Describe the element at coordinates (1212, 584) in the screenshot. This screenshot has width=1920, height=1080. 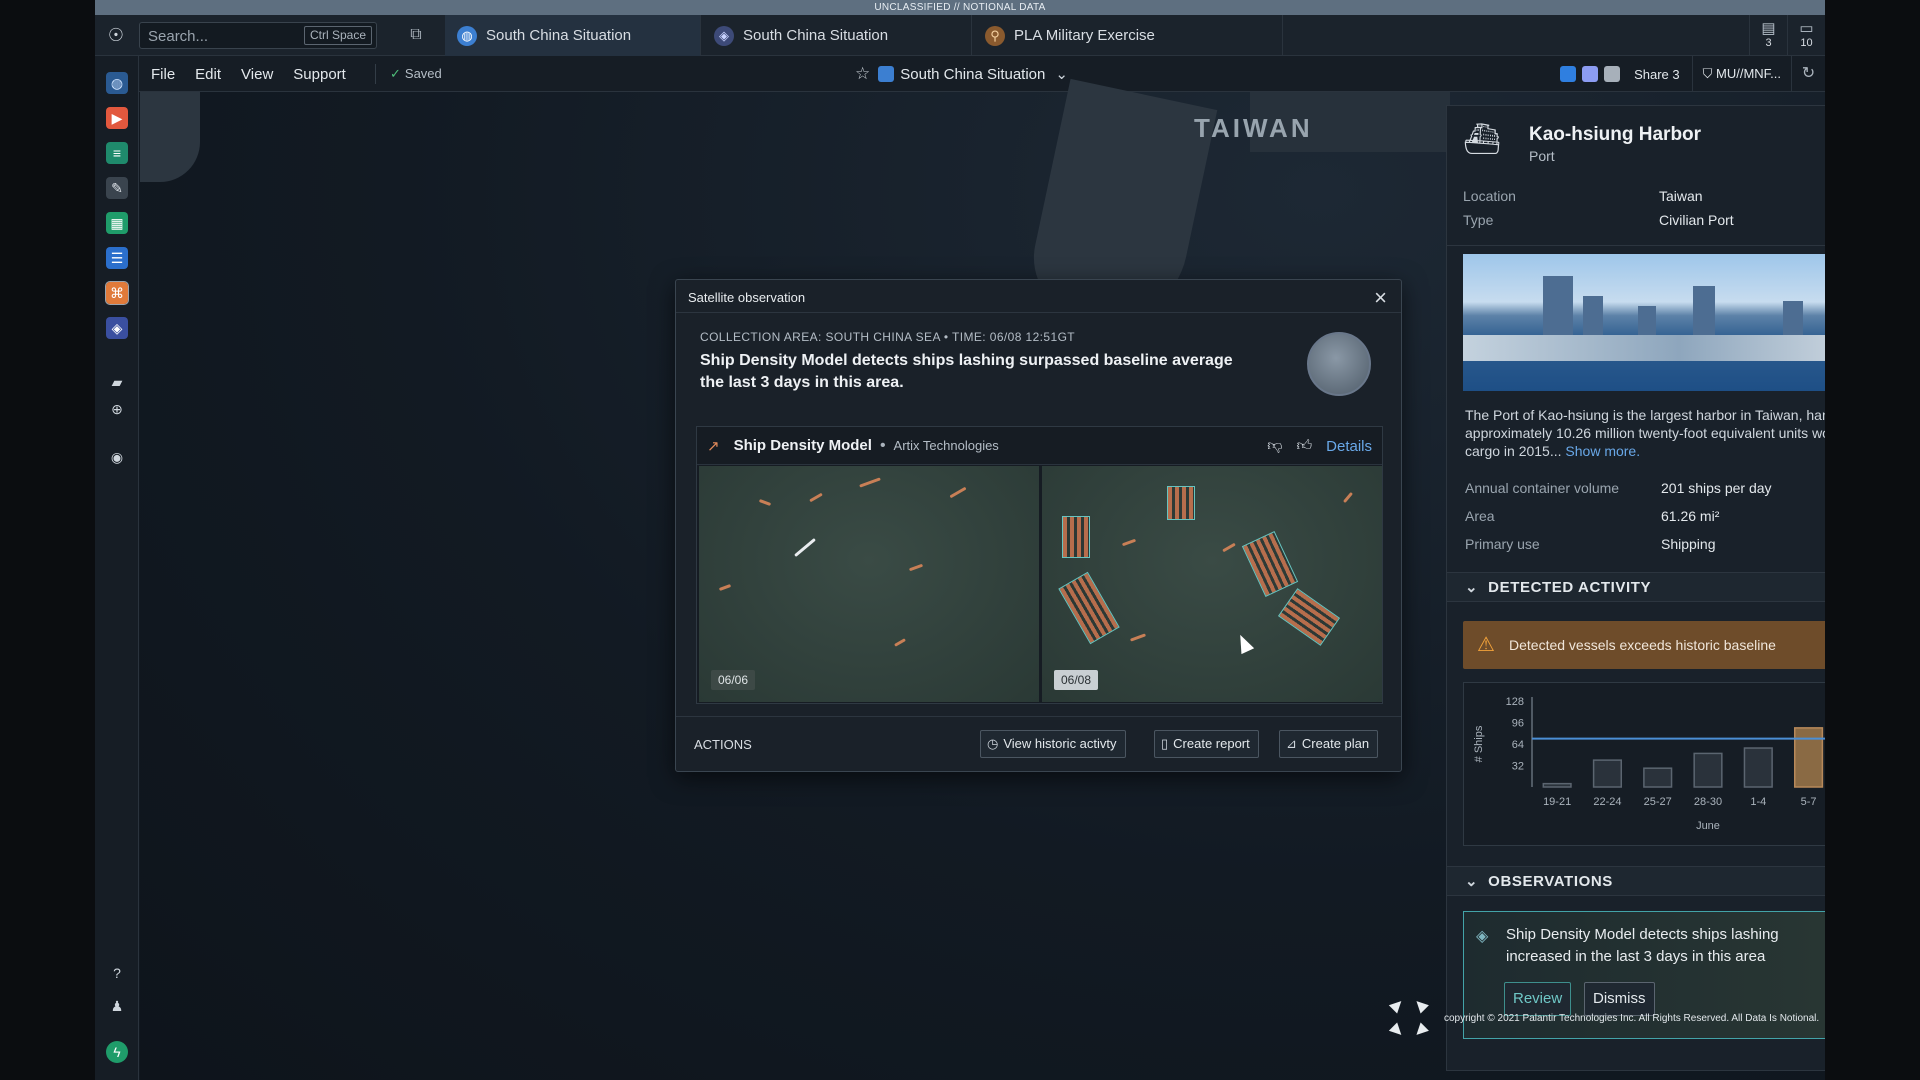
I see `satellite-image-after: 06/08` at that location.